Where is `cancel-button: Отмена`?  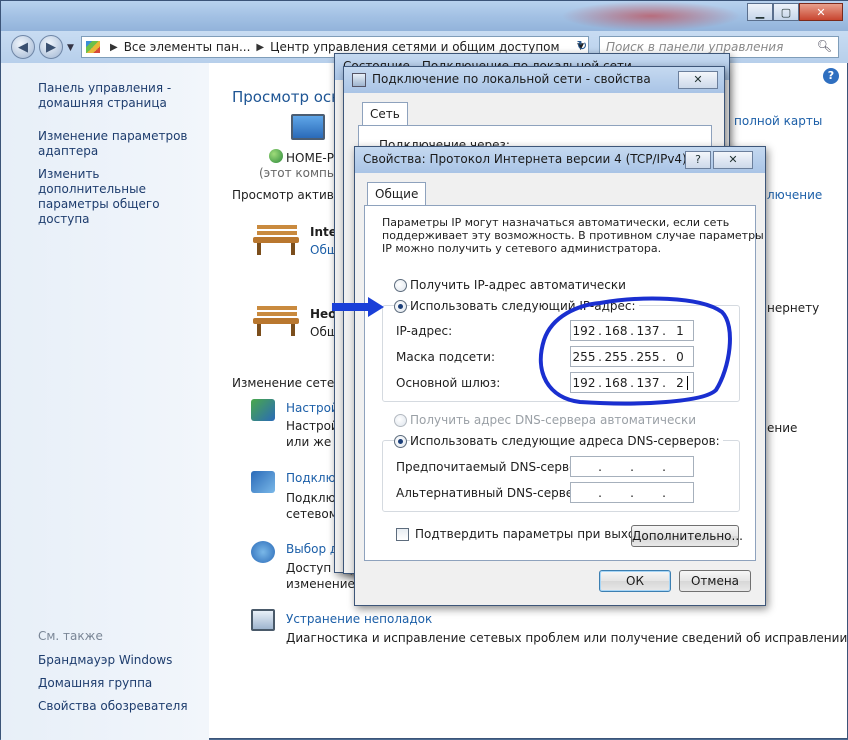 cancel-button: Отмена is located at coordinates (715, 581).